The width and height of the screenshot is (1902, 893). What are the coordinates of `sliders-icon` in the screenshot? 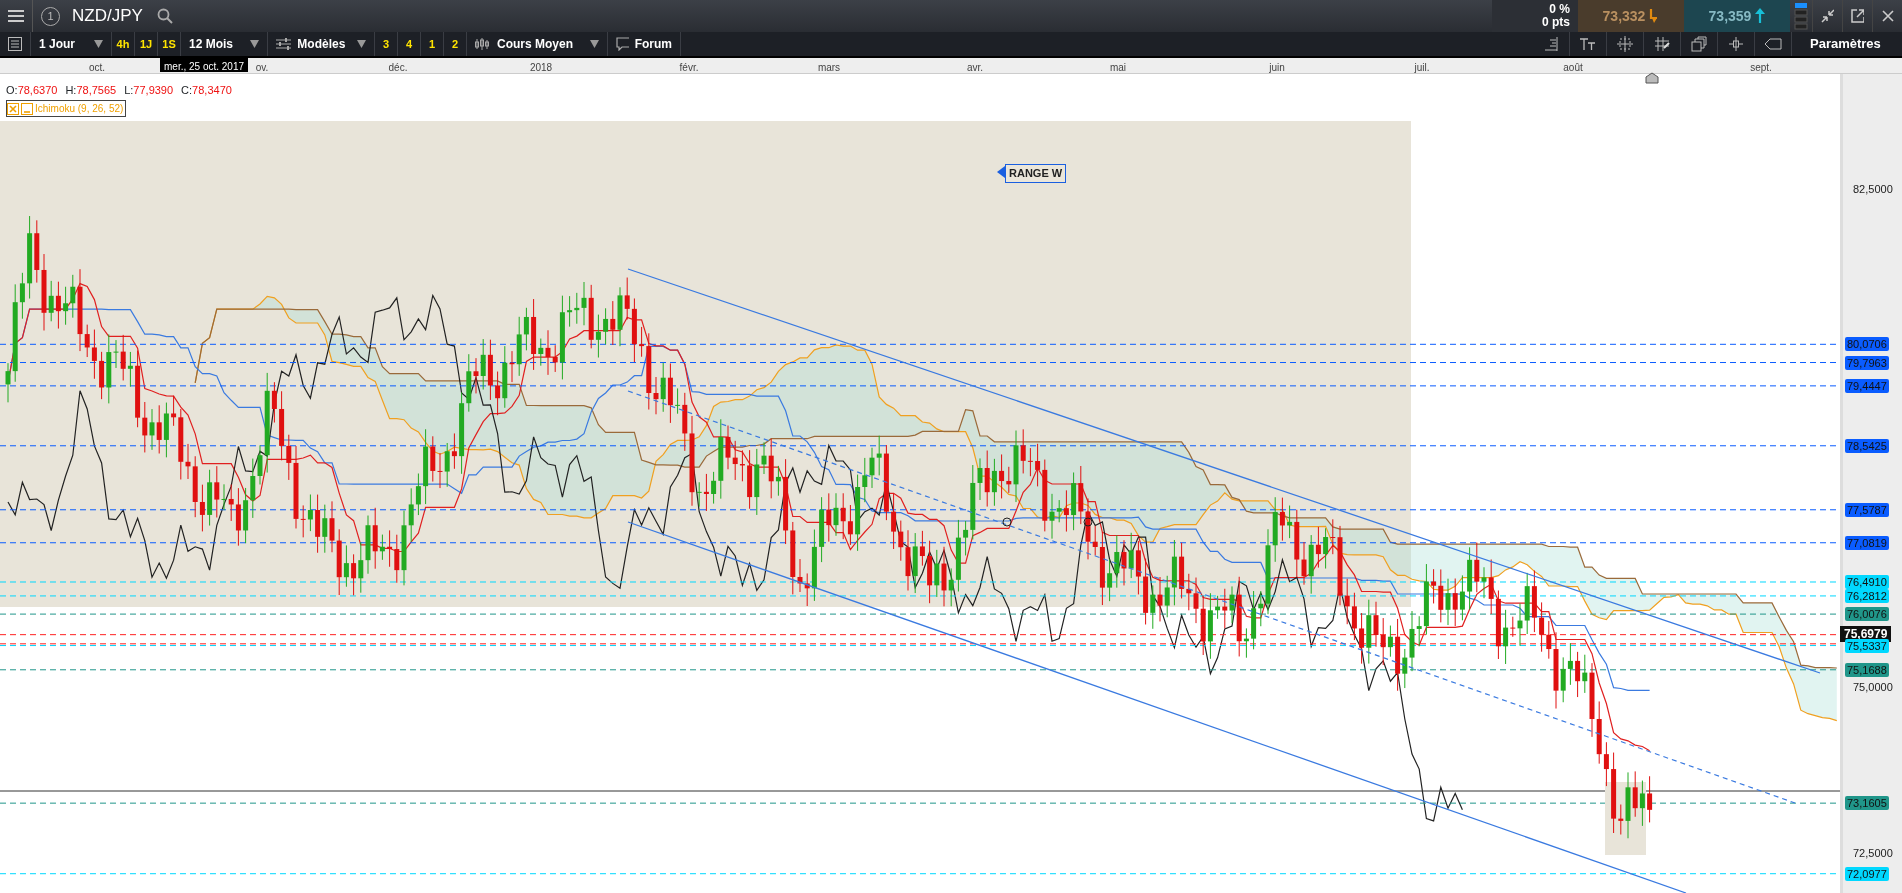 It's located at (284, 44).